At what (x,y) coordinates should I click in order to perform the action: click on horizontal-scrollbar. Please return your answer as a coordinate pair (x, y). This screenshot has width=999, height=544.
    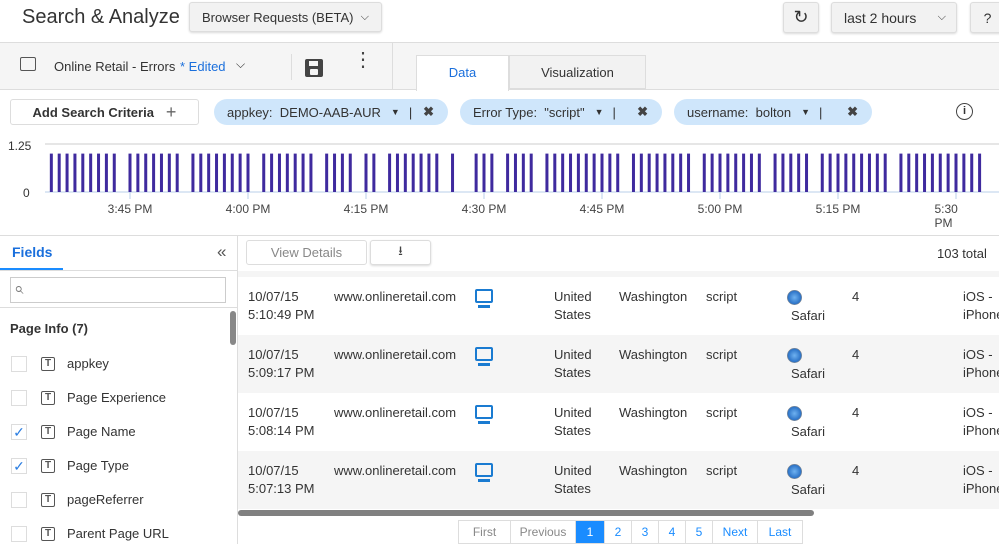
    Looking at the image, I should click on (526, 513).